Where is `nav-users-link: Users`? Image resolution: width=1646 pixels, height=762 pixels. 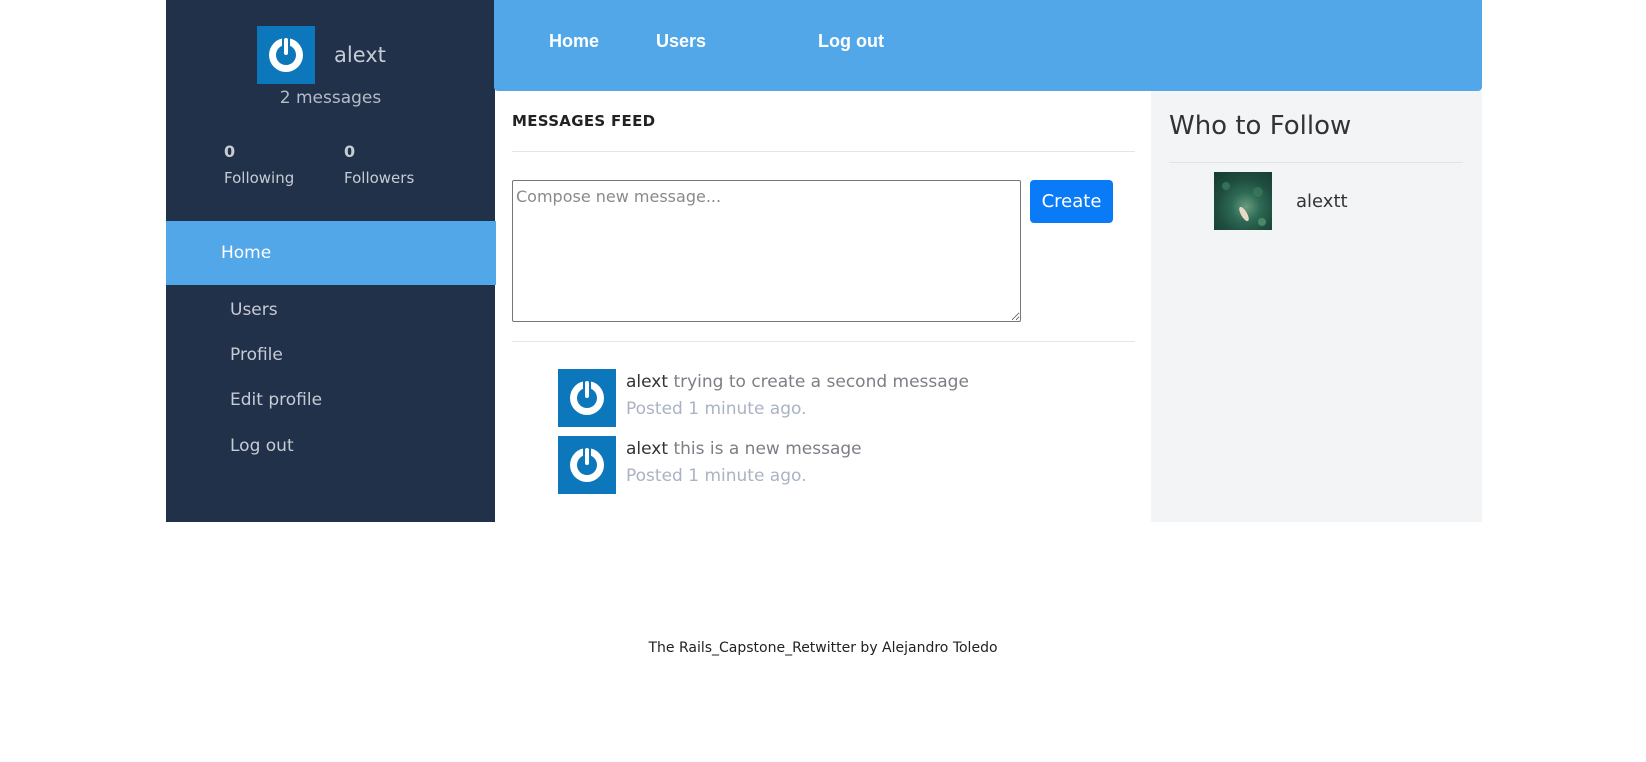 nav-users-link: Users is located at coordinates (681, 41).